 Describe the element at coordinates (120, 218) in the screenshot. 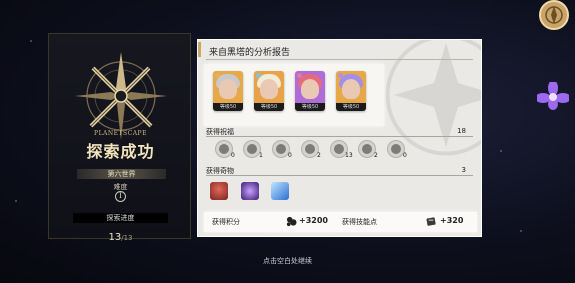

I see `progress-label: 探索进度` at that location.